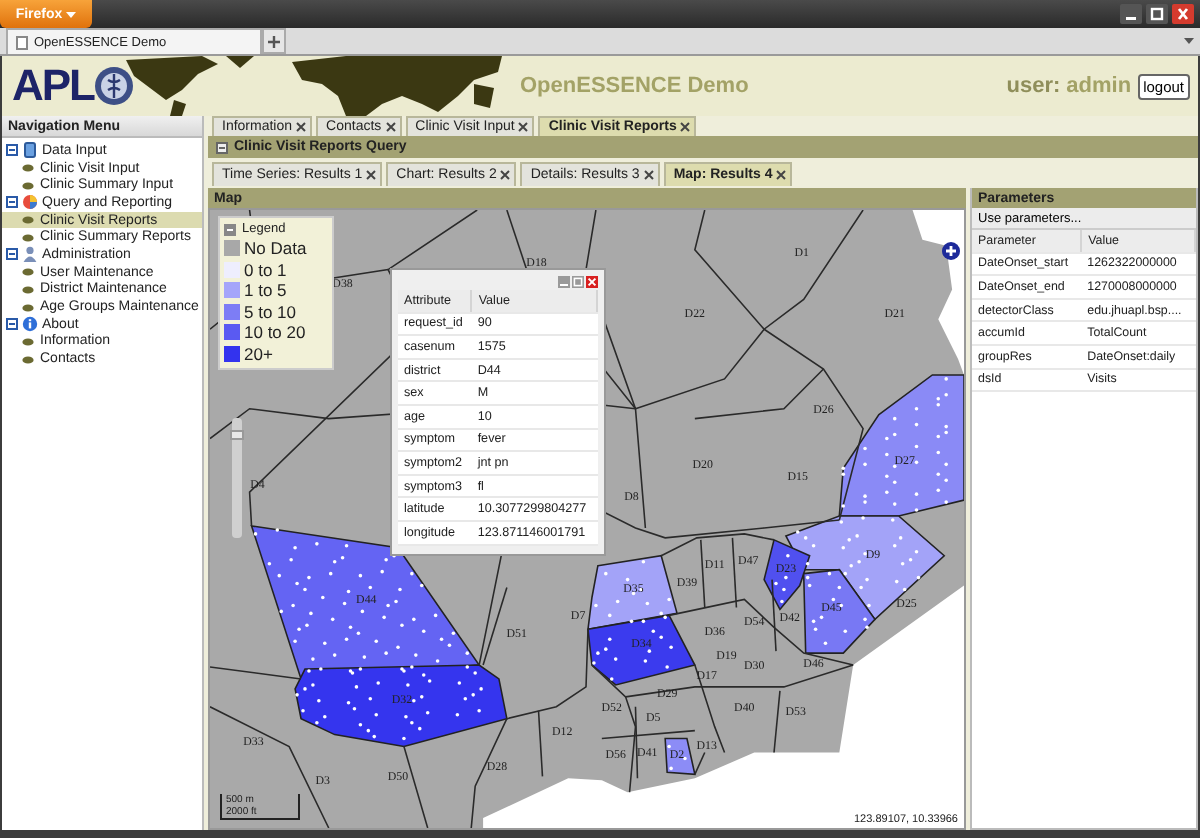 This screenshot has width=1200, height=838. What do you see at coordinates (30, 254) in the screenshot?
I see `users-icon` at bounding box center [30, 254].